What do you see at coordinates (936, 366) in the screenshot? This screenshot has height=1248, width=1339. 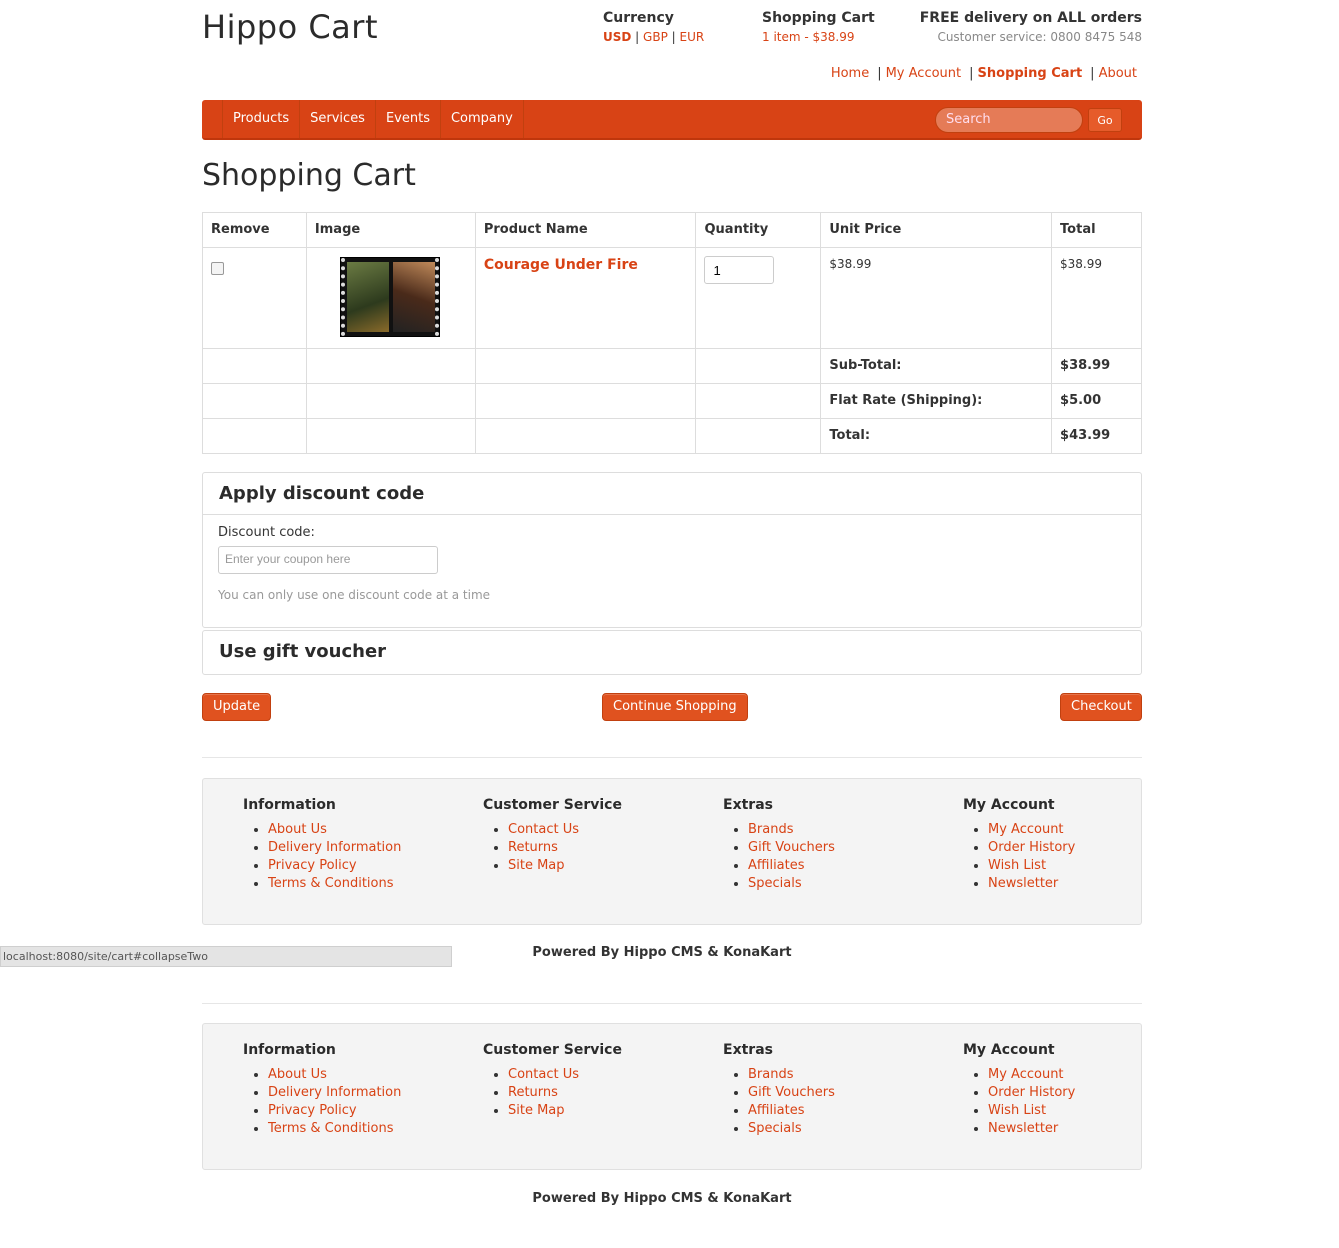 I see `subtotal-label: Sub-Total:` at bounding box center [936, 366].